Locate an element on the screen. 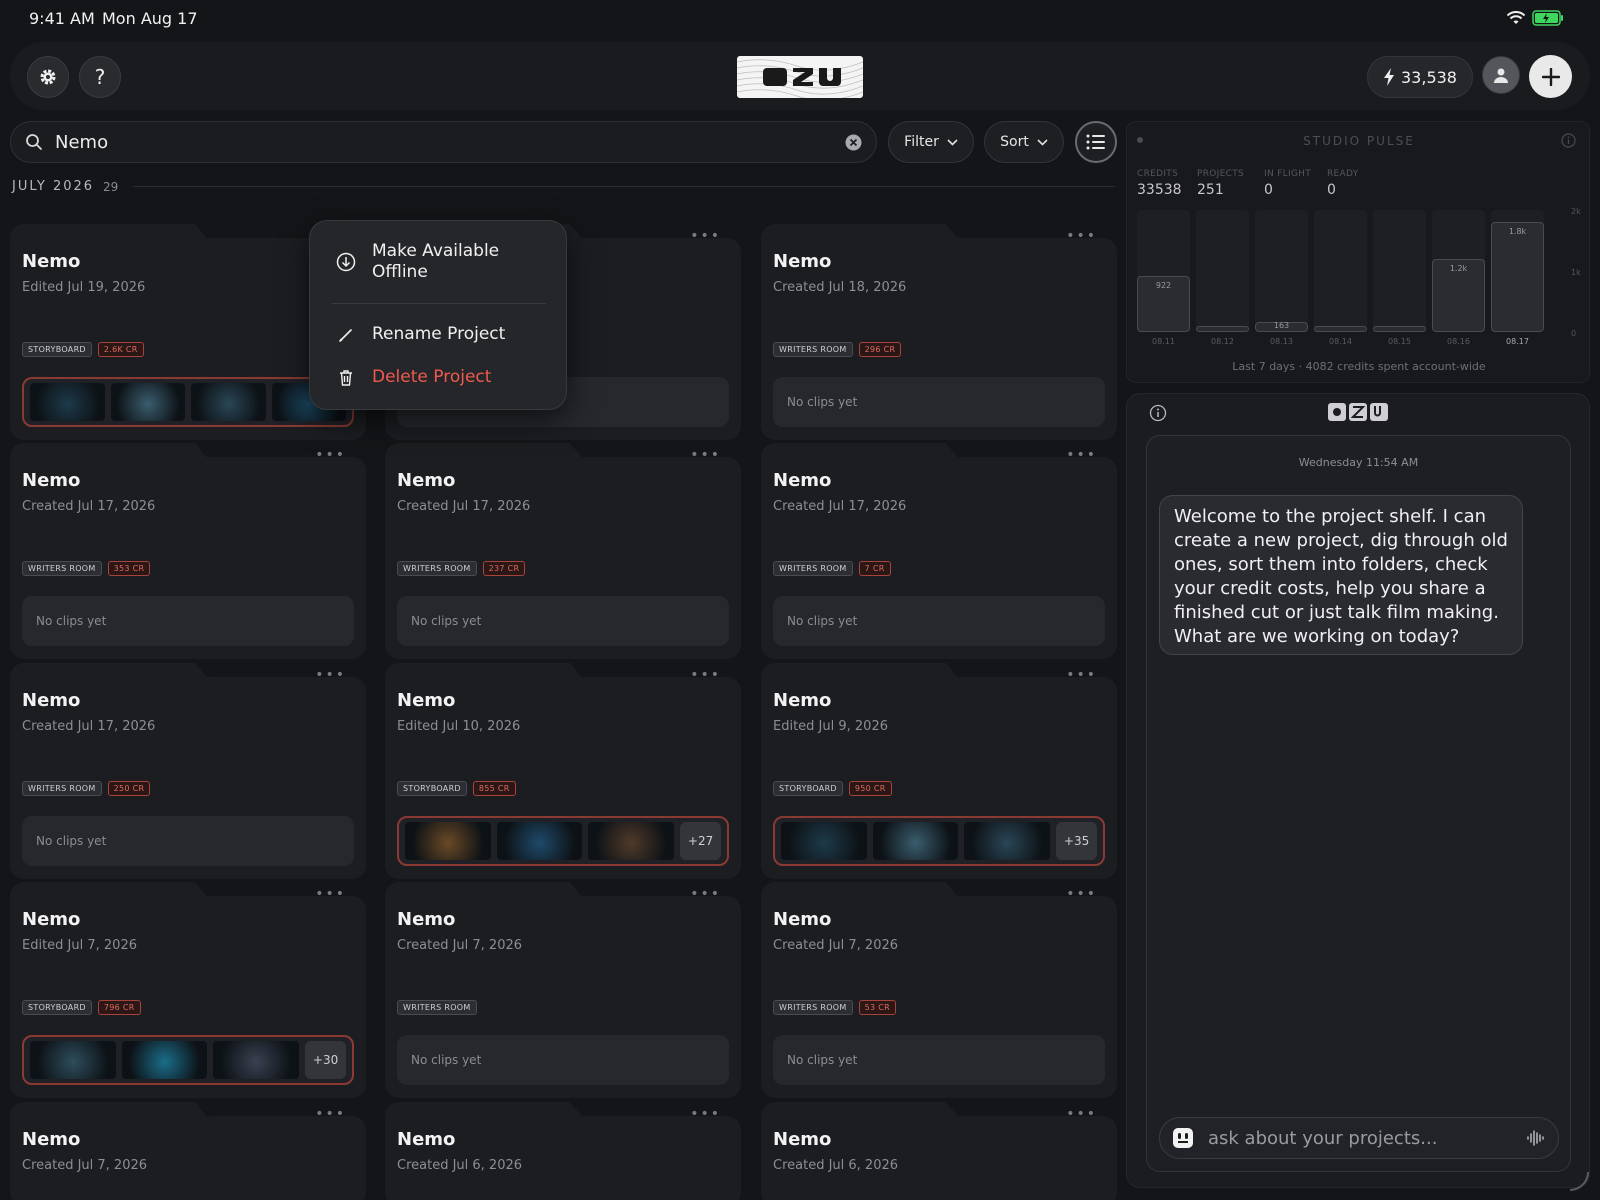 The height and width of the screenshot is (1200, 1600). filter-button: Filter is located at coordinates (931, 142).